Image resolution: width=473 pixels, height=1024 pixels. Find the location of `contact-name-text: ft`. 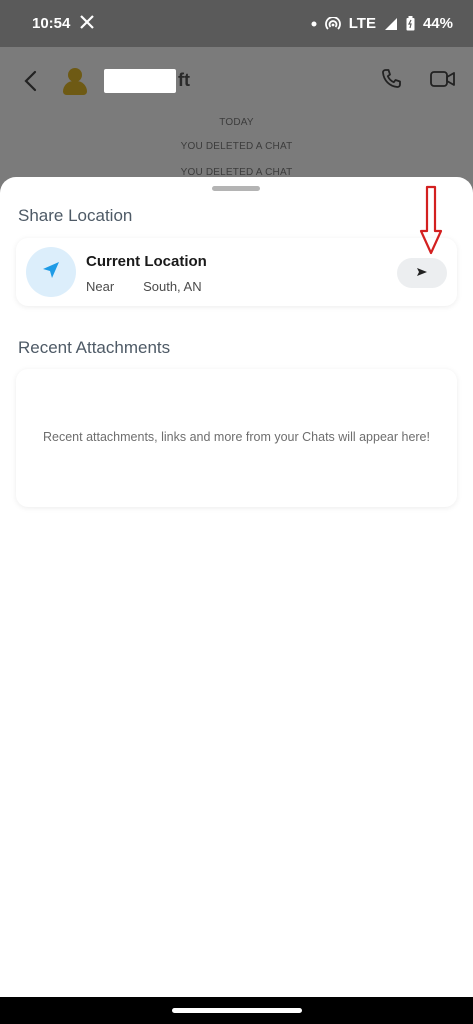

contact-name-text: ft is located at coordinates (184, 79).